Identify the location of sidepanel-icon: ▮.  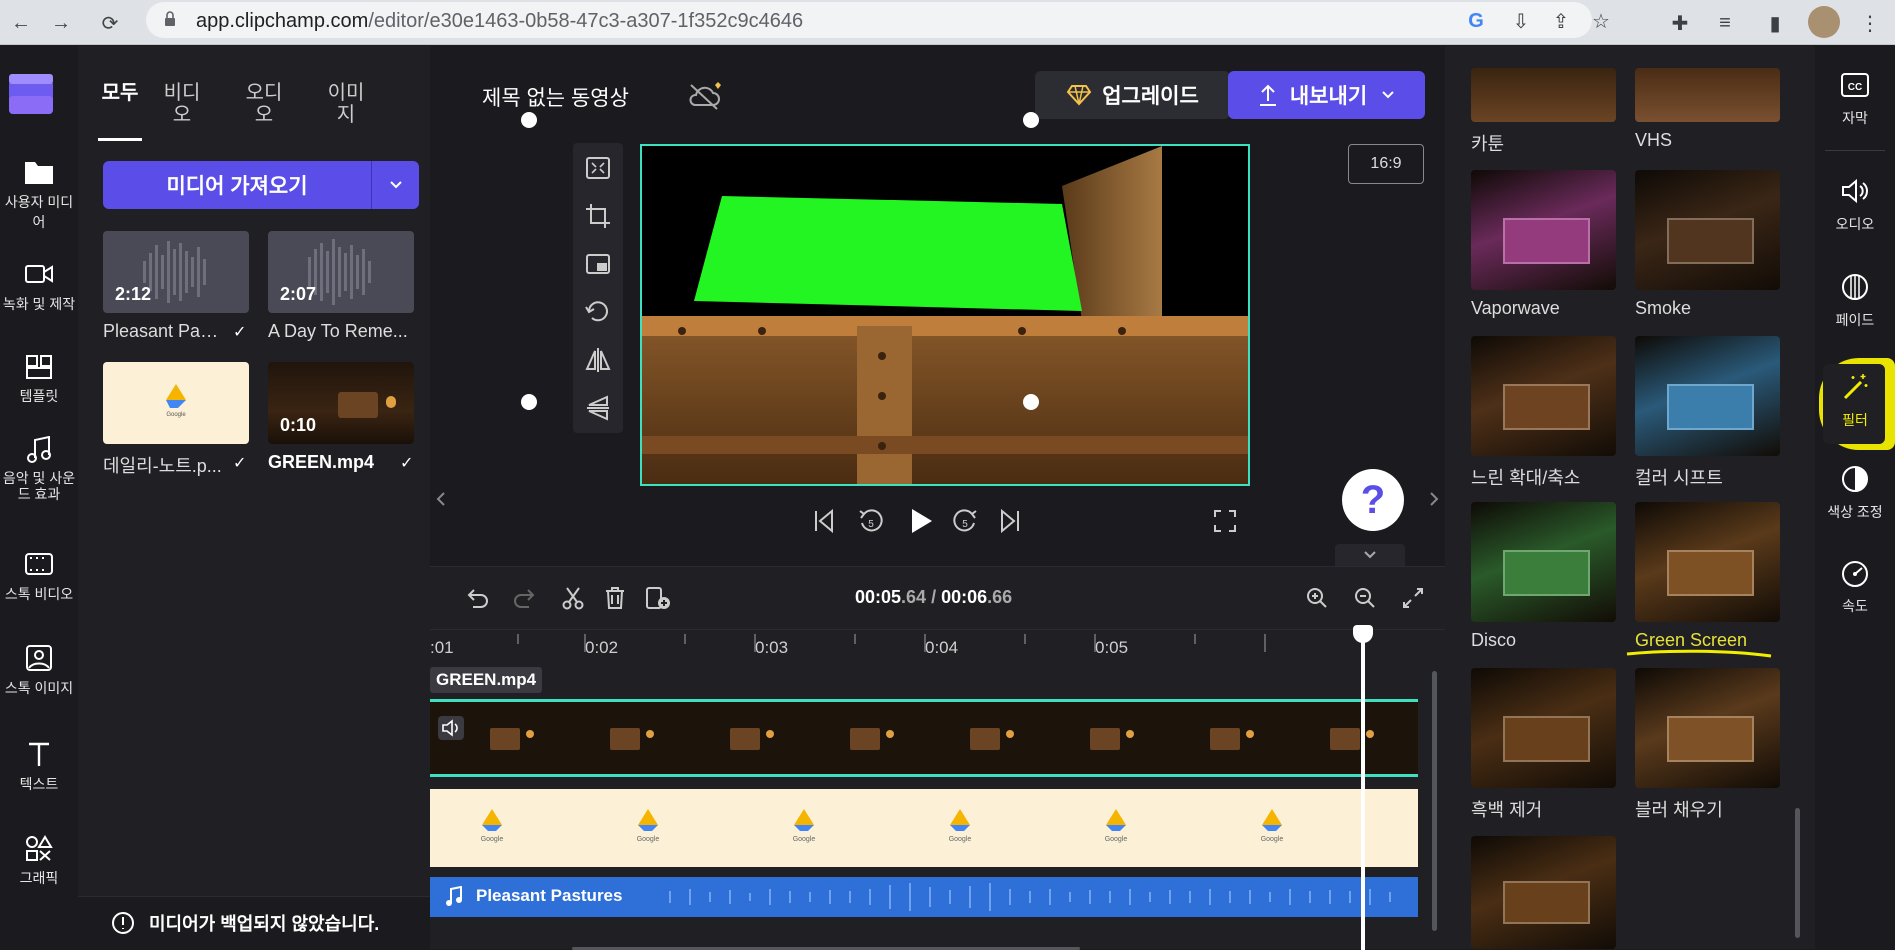
(1775, 23).